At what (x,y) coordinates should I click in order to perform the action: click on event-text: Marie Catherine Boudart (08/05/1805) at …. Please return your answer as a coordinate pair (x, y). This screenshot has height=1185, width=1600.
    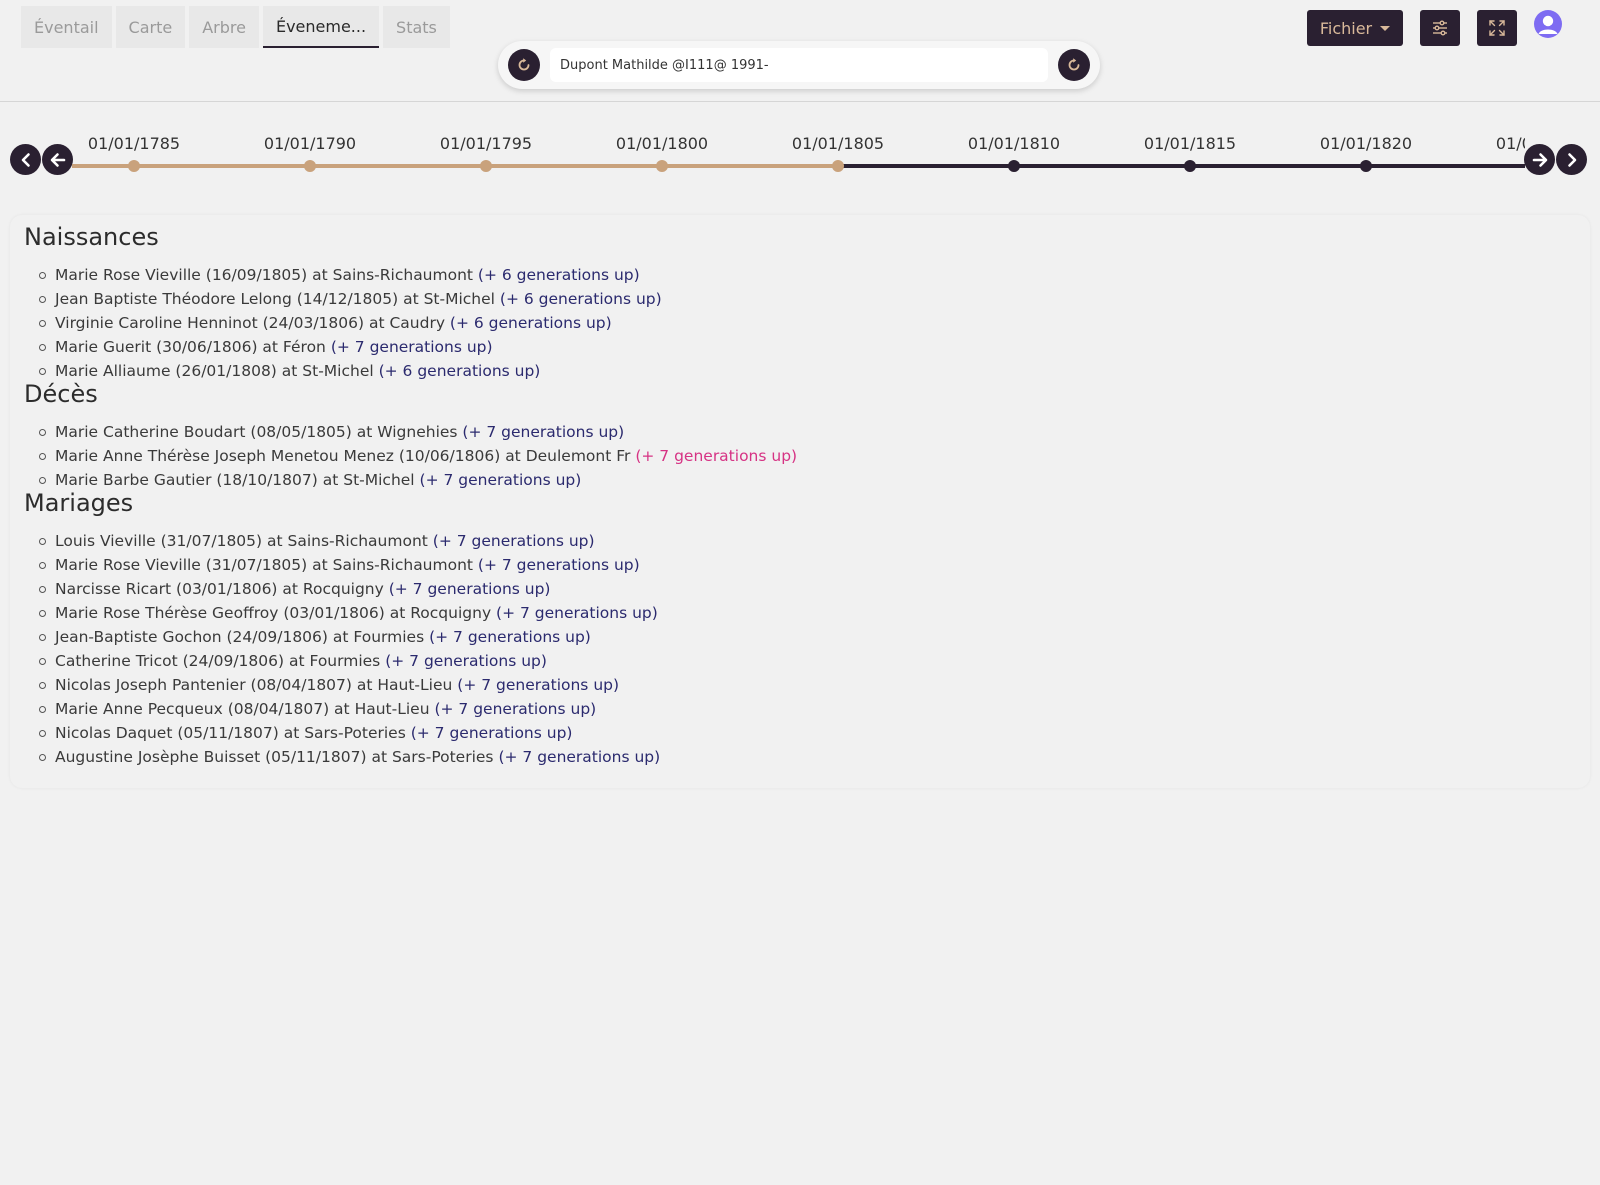
    Looking at the image, I should click on (259, 432).